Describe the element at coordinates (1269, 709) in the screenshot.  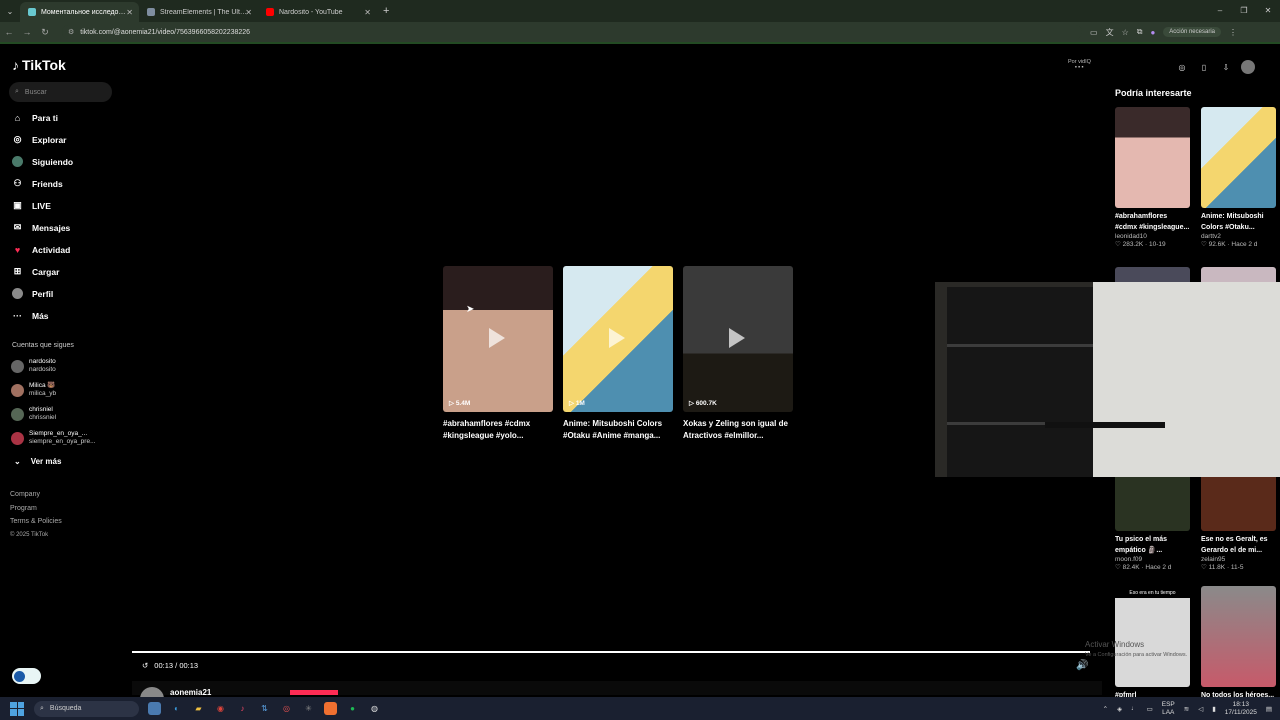
I see `notification-icon: ▤` at that location.